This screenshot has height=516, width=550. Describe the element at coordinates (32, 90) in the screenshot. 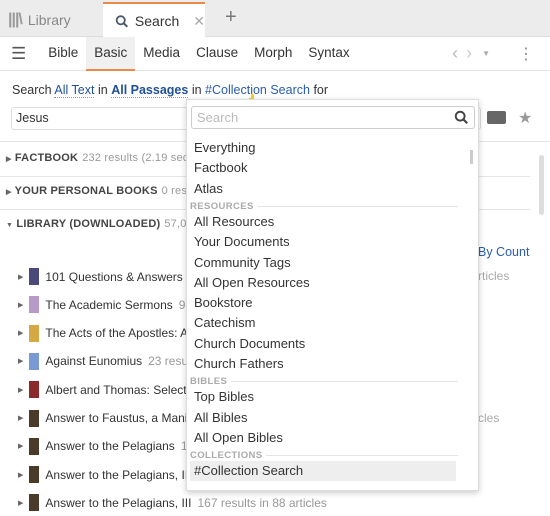

I see `label: Search` at that location.